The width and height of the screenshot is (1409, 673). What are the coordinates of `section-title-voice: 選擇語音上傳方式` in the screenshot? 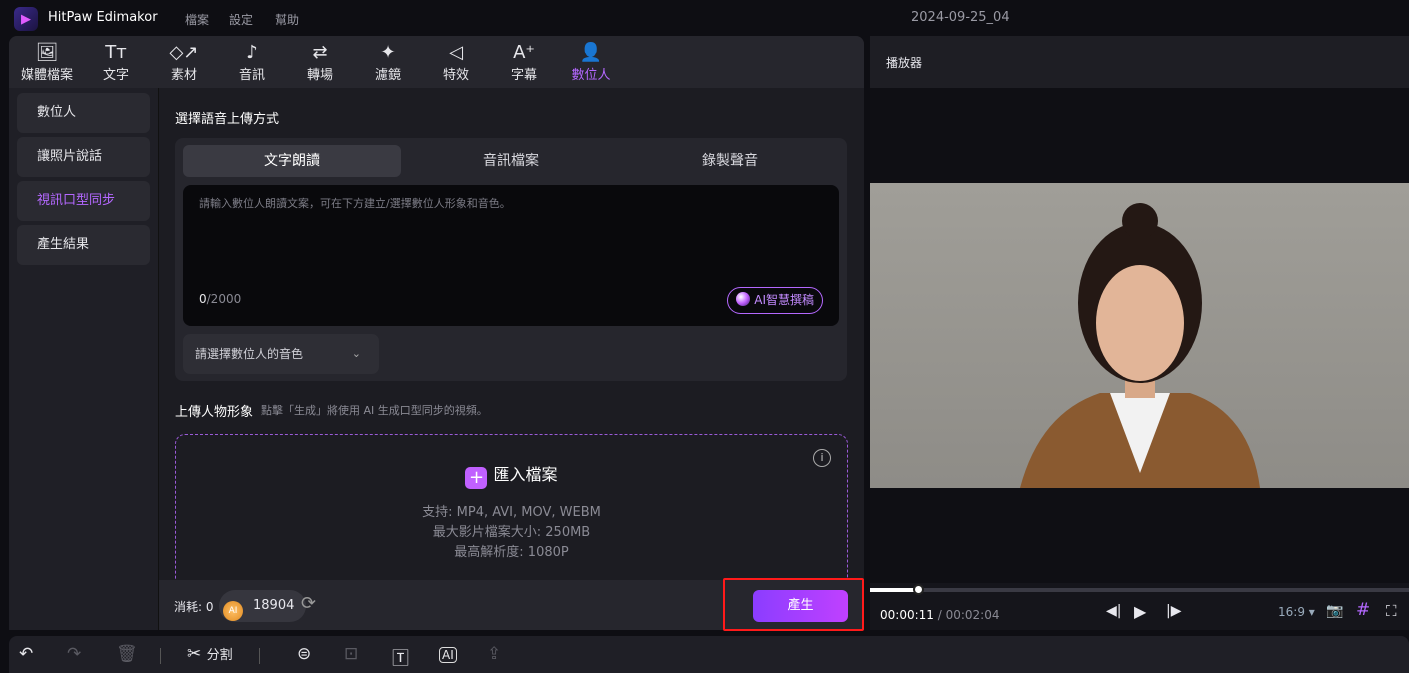 It's located at (227, 119).